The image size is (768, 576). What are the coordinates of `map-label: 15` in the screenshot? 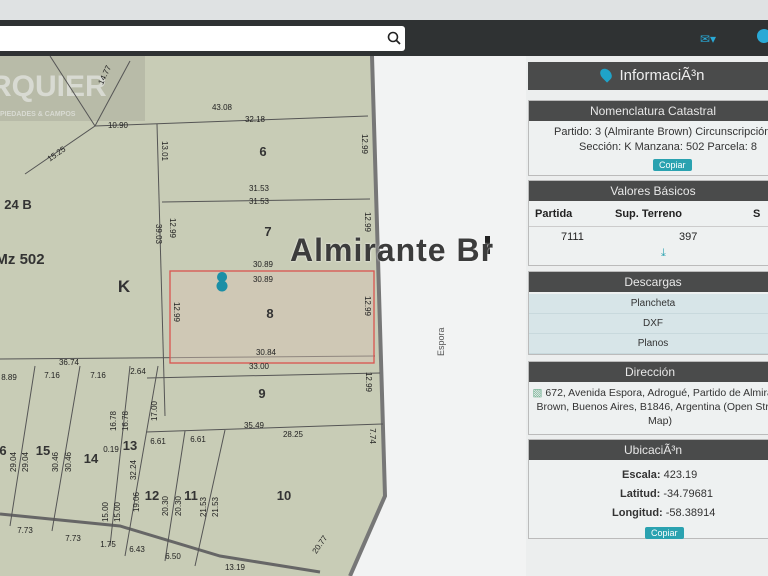 It's located at (43, 450).